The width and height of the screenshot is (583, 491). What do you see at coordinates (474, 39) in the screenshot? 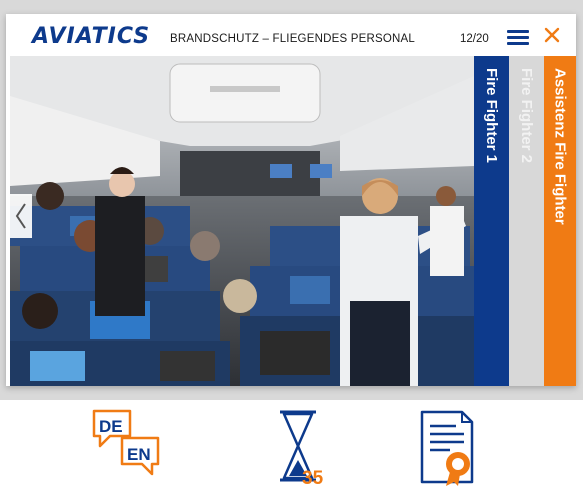
I see `page-counter: 12/20` at bounding box center [474, 39].